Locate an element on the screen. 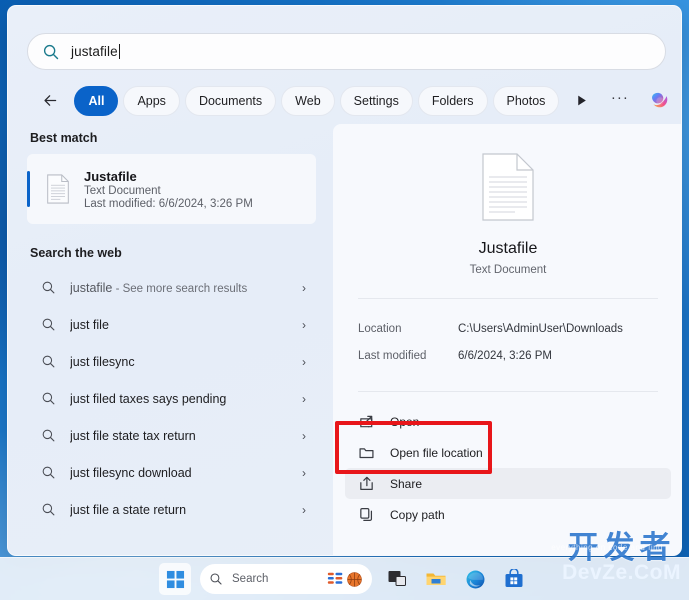 This screenshot has height=600, width=689. start-button is located at coordinates (175, 579).